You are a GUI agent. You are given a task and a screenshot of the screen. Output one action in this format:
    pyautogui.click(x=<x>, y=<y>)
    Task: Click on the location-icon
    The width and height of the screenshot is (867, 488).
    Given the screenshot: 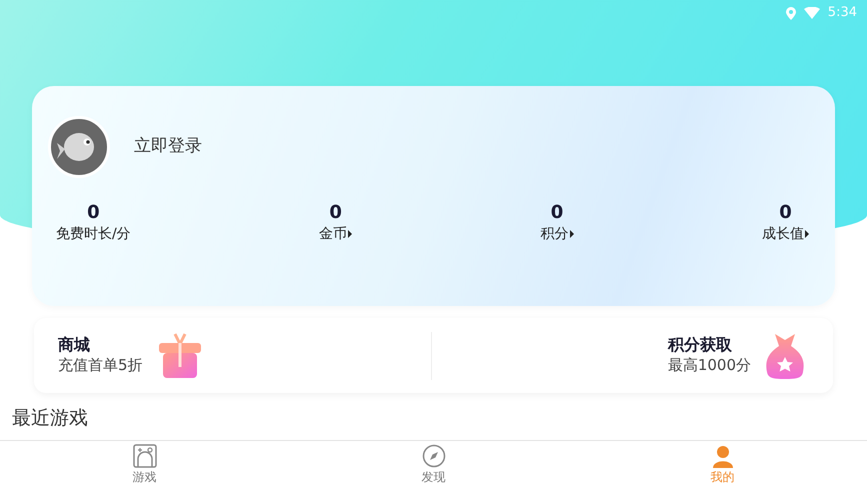 What is the action you would take?
    pyautogui.click(x=791, y=13)
    